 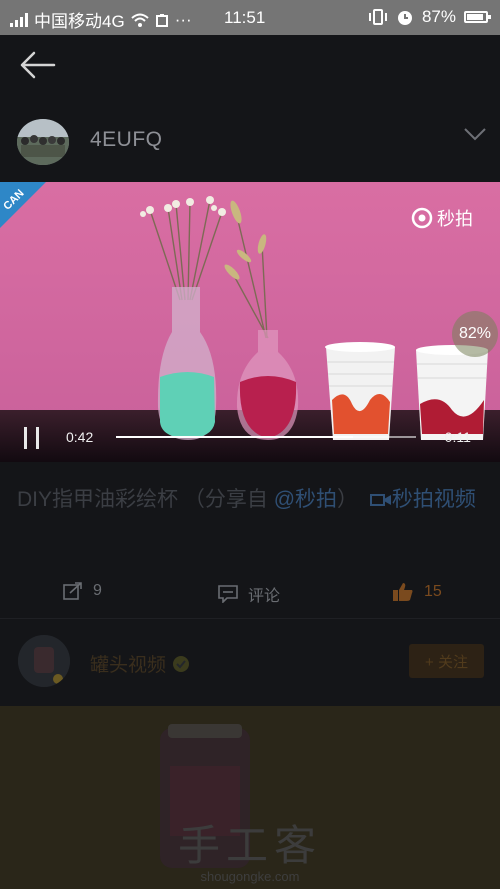 What do you see at coordinates (126, 140) in the screenshot?
I see `author-name: 4EUFQ` at bounding box center [126, 140].